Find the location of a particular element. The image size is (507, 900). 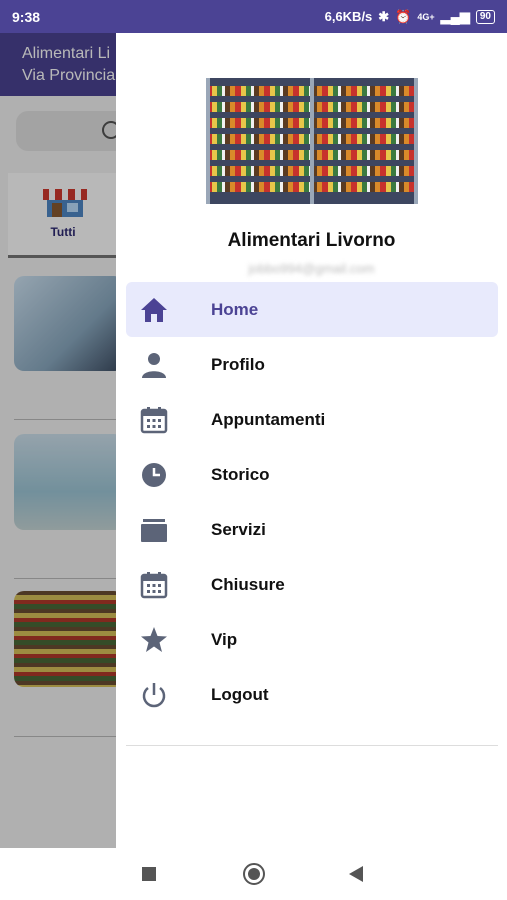

menu-item-storico: Storico is located at coordinates (312, 474).